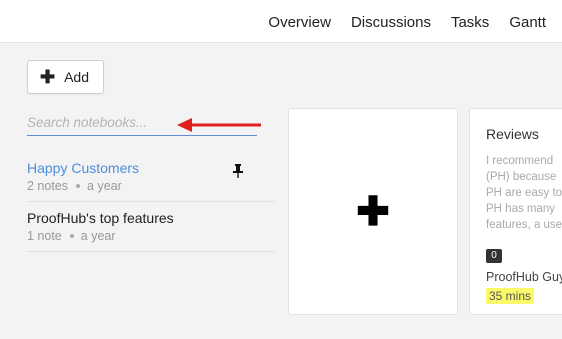 Image resolution: width=562 pixels, height=339 pixels. What do you see at coordinates (521, 177) in the screenshot?
I see `note-excerpt-line: (PH) because` at bounding box center [521, 177].